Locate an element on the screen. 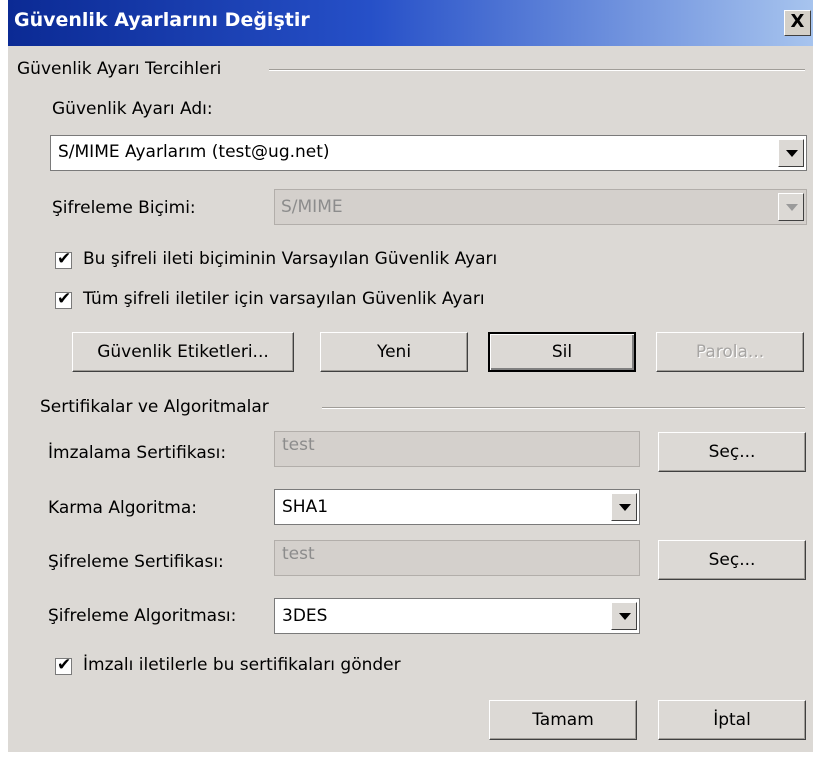 This screenshot has height=760, width=813. new-button: Yeni is located at coordinates (394, 352).